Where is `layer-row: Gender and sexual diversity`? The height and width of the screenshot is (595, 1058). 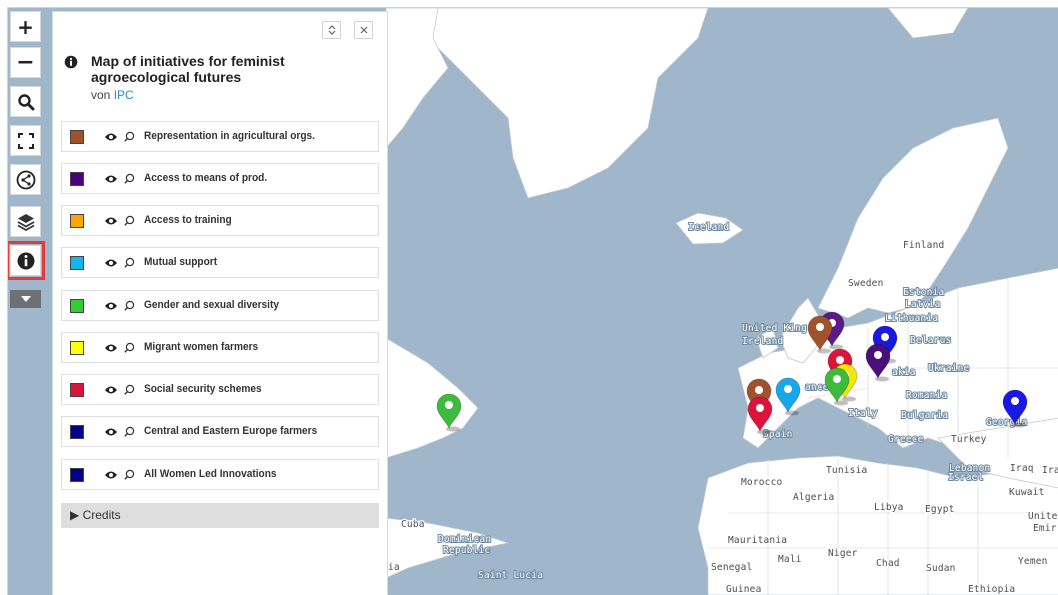
layer-row: Gender and sexual diversity is located at coordinates (220, 305).